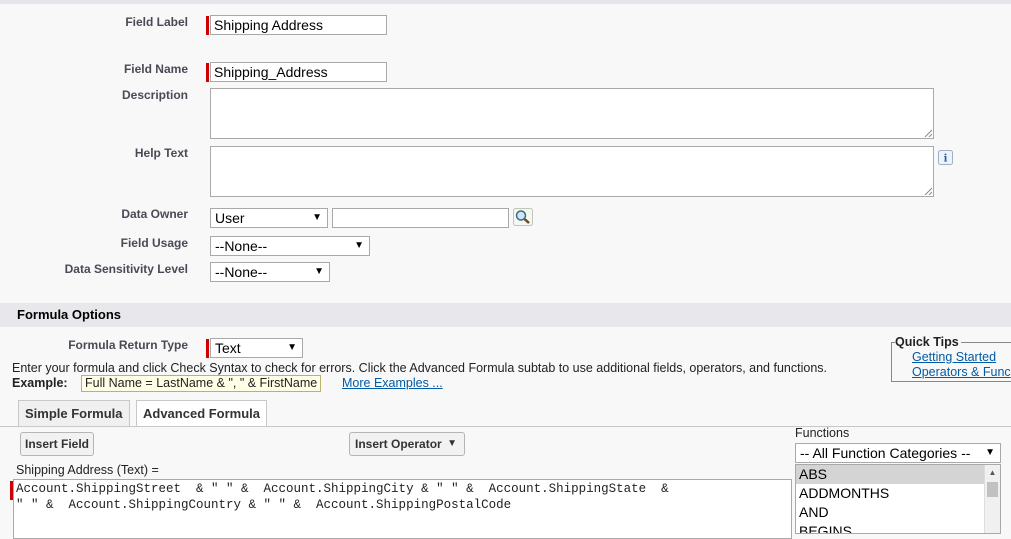 The width and height of the screenshot is (1011, 539). Describe the element at coordinates (961, 372) in the screenshot. I see `quick-tip-operators: Operators & Func` at that location.